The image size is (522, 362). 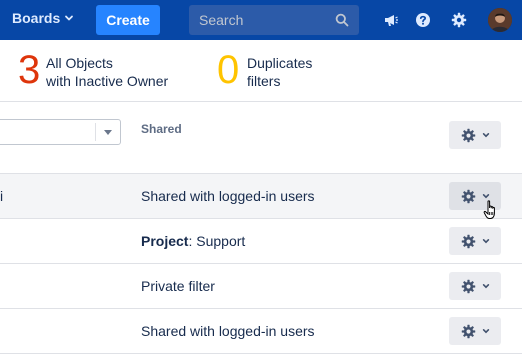 I want to click on megaphone-icon, so click(x=391, y=20).